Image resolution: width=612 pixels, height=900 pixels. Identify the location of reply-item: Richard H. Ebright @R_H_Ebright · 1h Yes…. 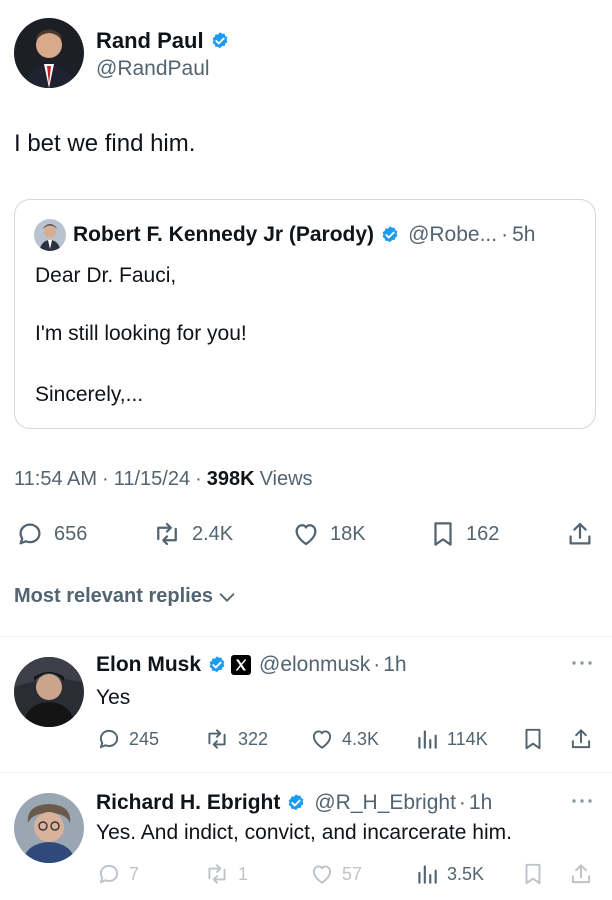
(306, 836).